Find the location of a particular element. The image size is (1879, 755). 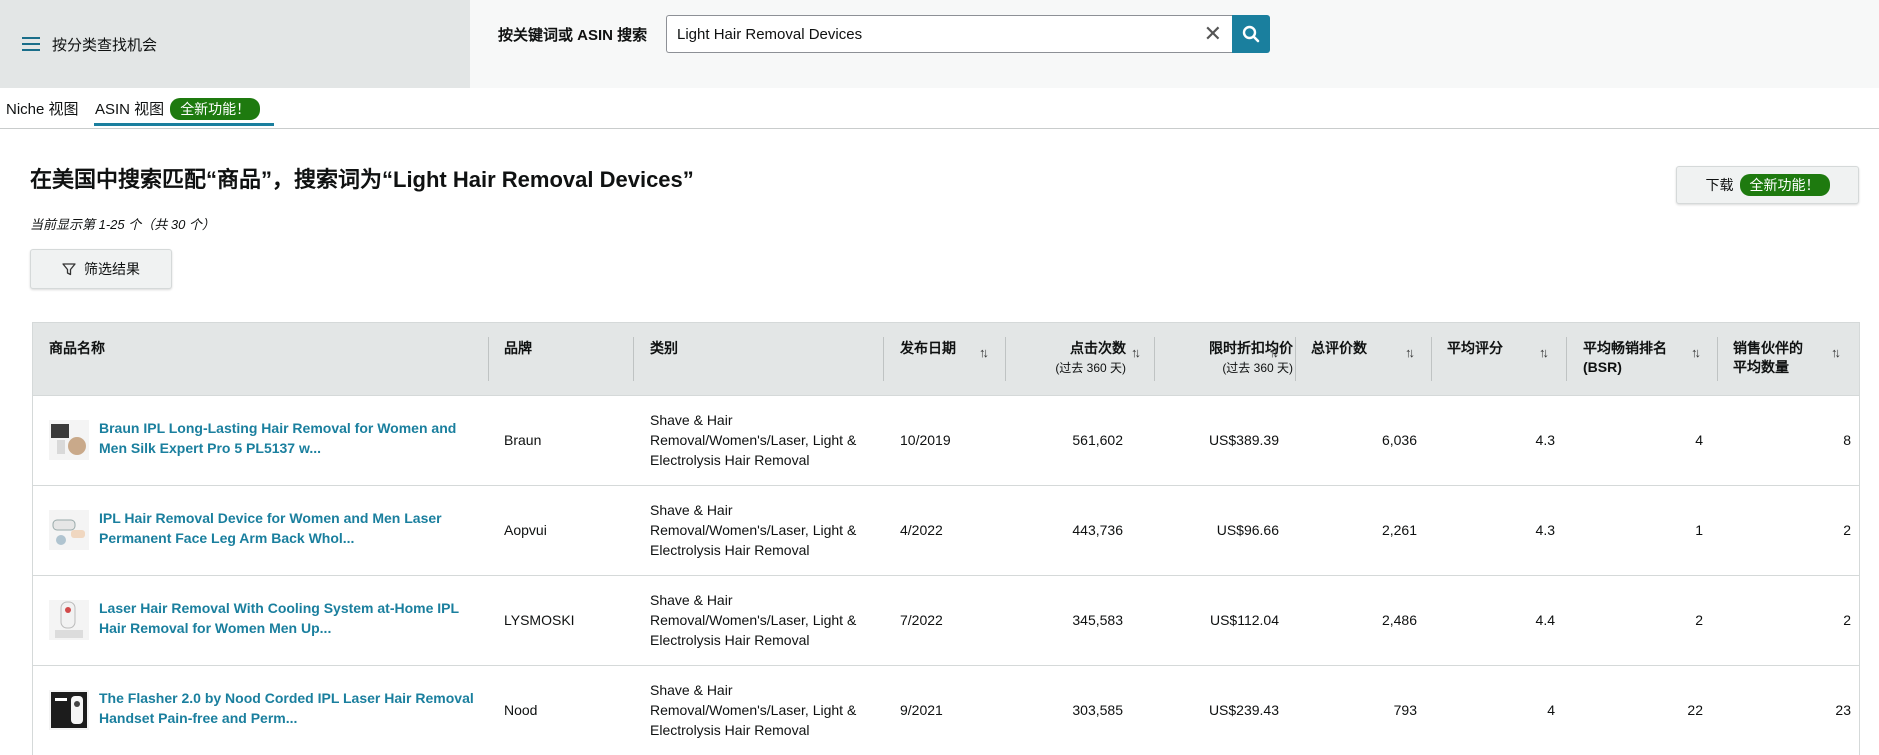

col-header-sellers: 销售伙伴的 平均数量 is located at coordinates (1768, 358).